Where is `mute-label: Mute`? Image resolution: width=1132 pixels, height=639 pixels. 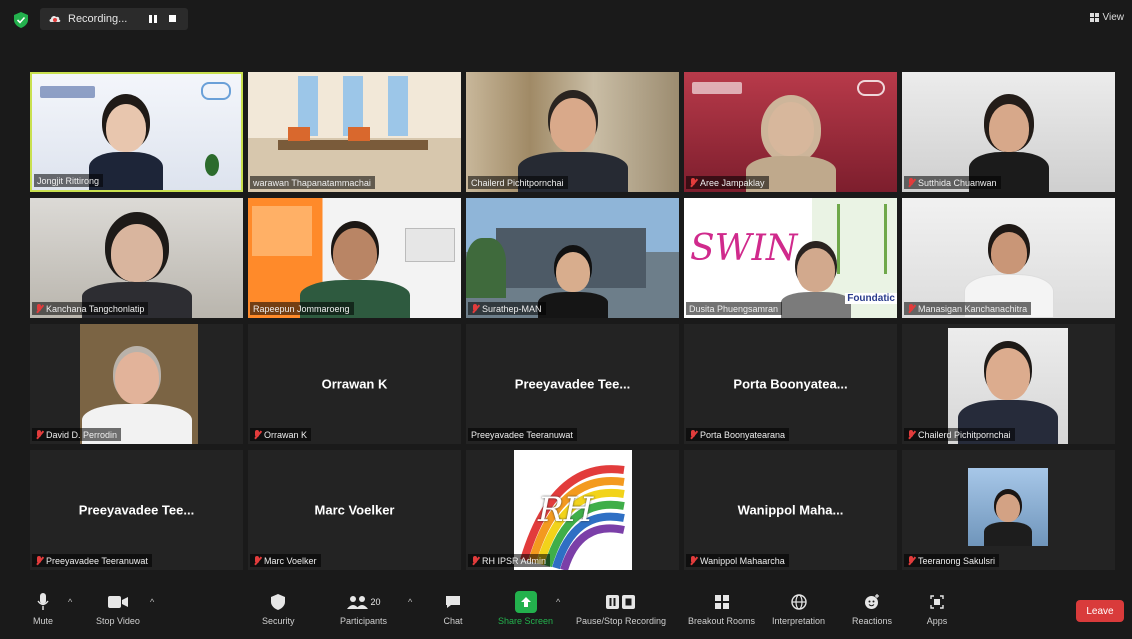 mute-label: Mute is located at coordinates (42, 621).